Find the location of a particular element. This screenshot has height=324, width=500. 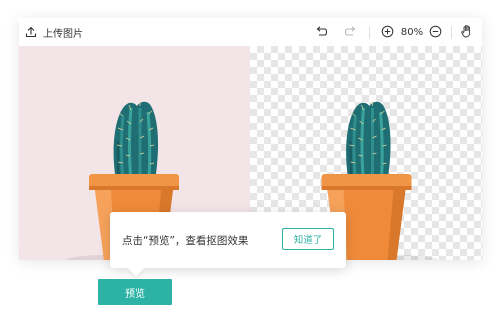

zoom-out-button is located at coordinates (435, 32).